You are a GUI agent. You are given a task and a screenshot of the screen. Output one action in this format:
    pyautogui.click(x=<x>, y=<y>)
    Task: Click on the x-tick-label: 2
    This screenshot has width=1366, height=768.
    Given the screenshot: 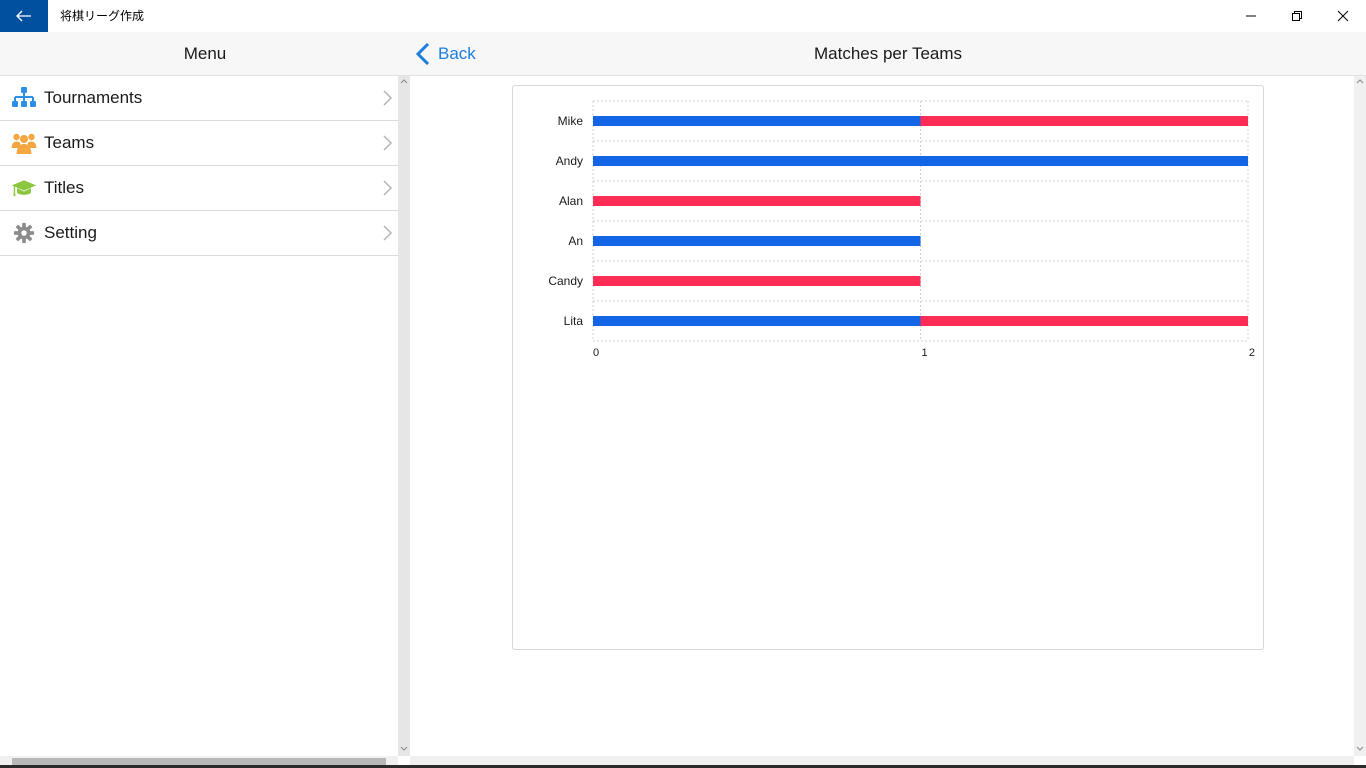 What is the action you would take?
    pyautogui.click(x=1252, y=353)
    